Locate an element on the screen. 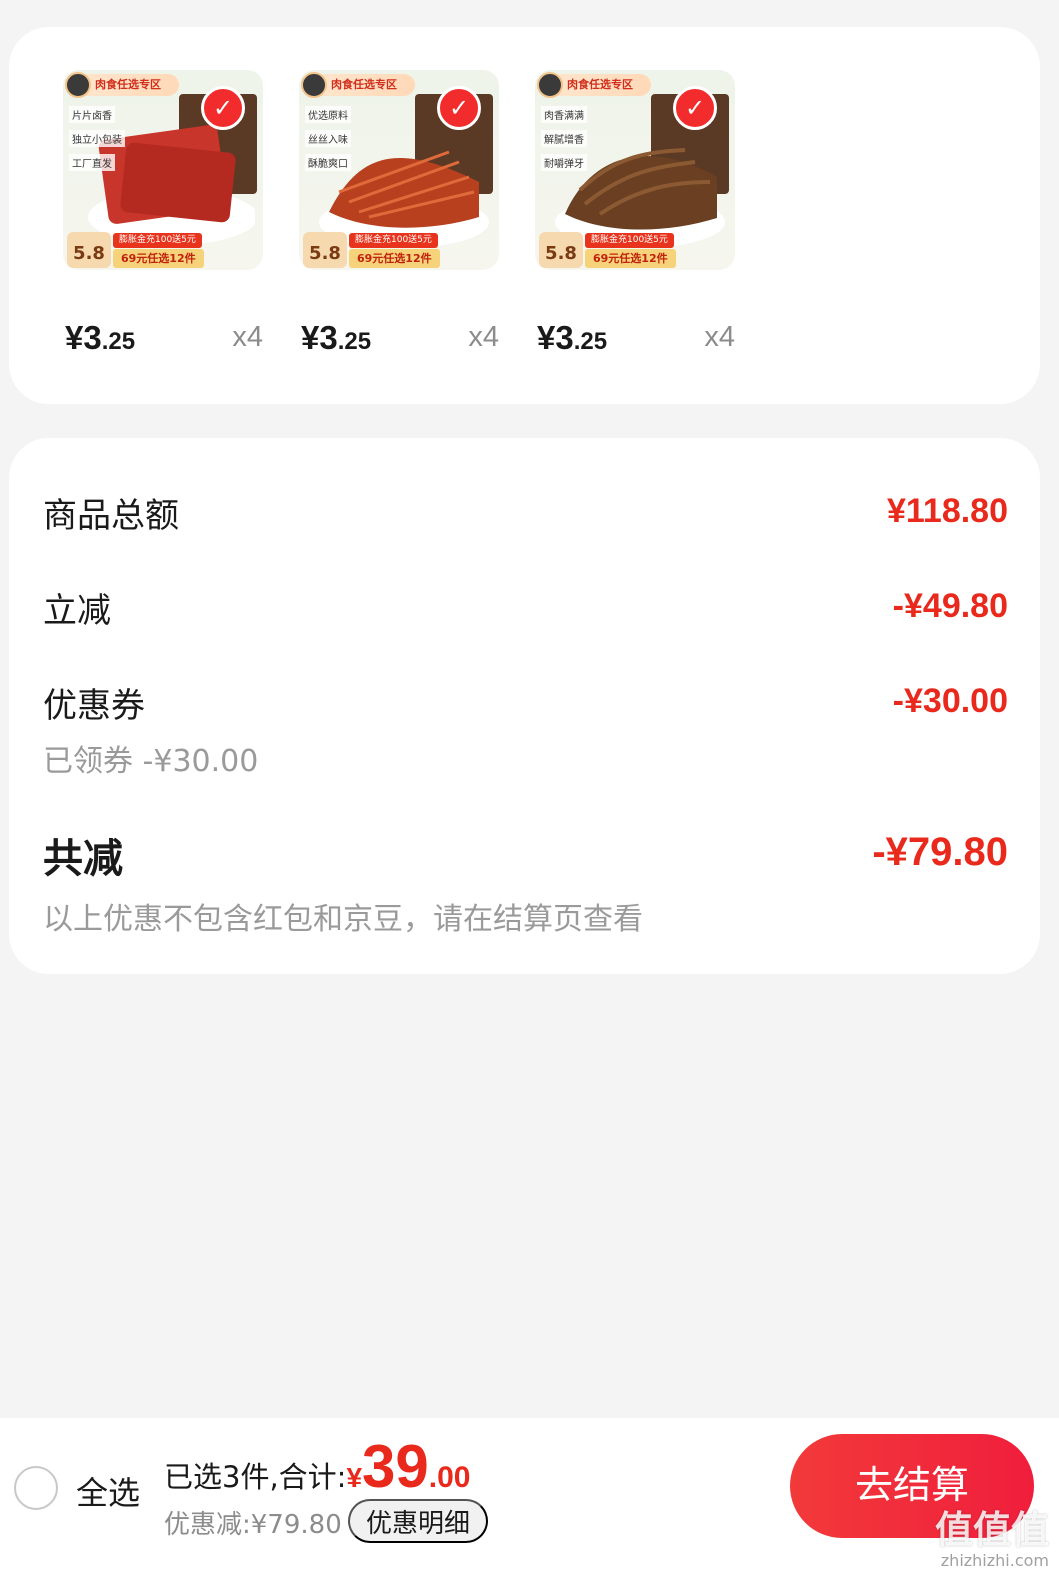  coupon-row: 优惠券 -¥30.00 is located at coordinates (525, 703).